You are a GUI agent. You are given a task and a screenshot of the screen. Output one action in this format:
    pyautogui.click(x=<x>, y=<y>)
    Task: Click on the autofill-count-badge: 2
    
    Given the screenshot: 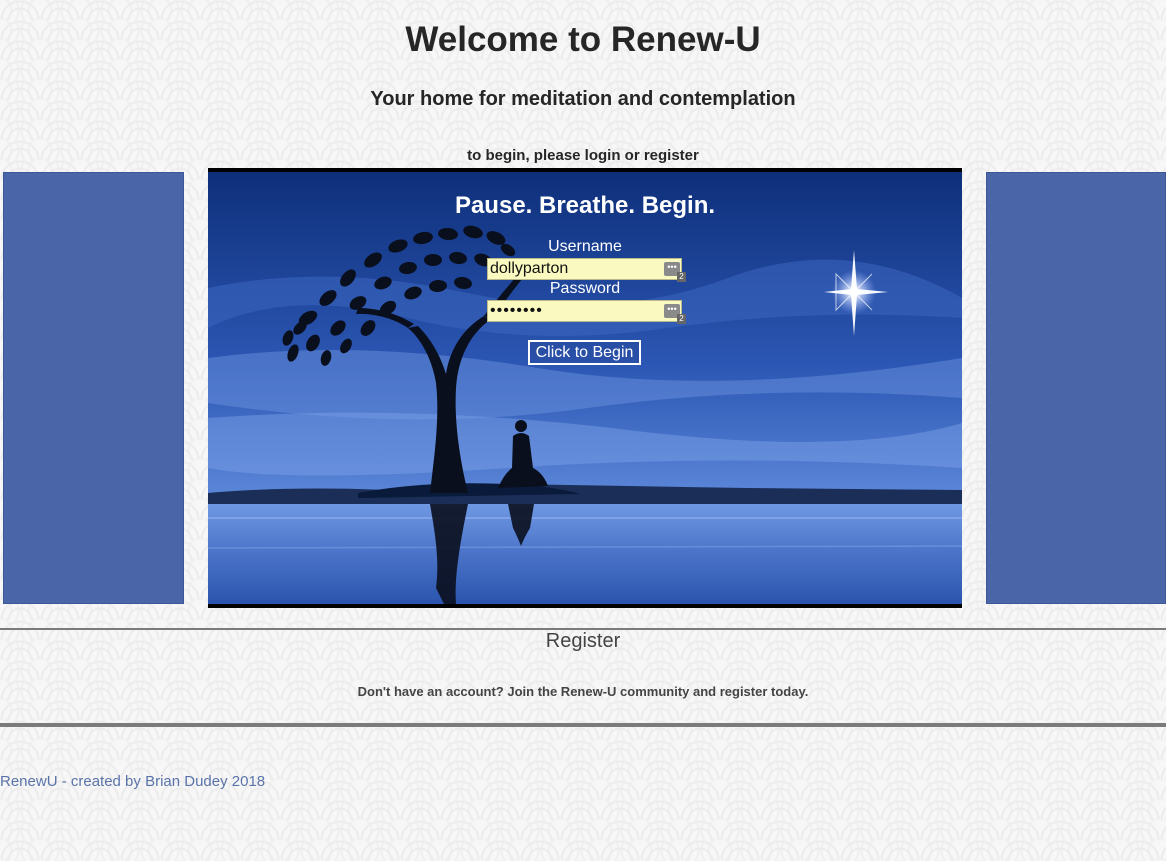 What is the action you would take?
    pyautogui.click(x=681, y=319)
    